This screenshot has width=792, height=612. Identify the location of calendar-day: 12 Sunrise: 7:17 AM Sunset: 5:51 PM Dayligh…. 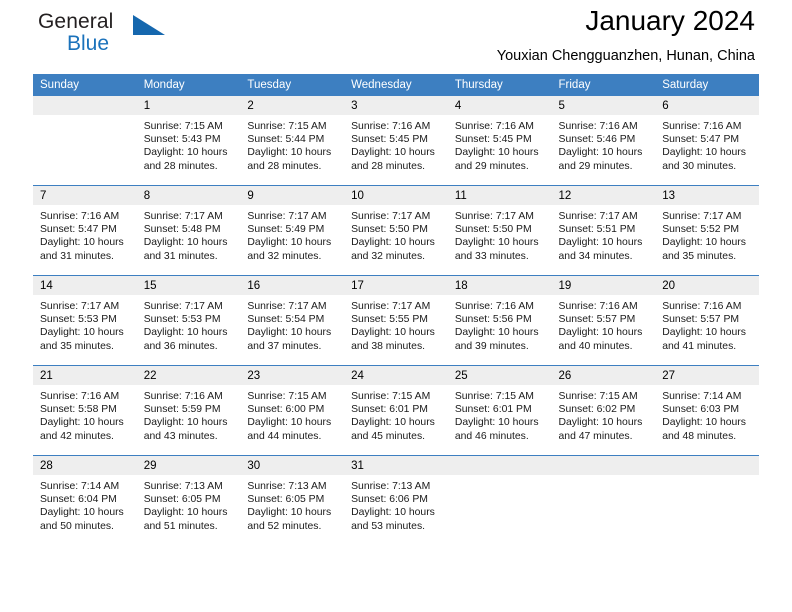
(603, 230).